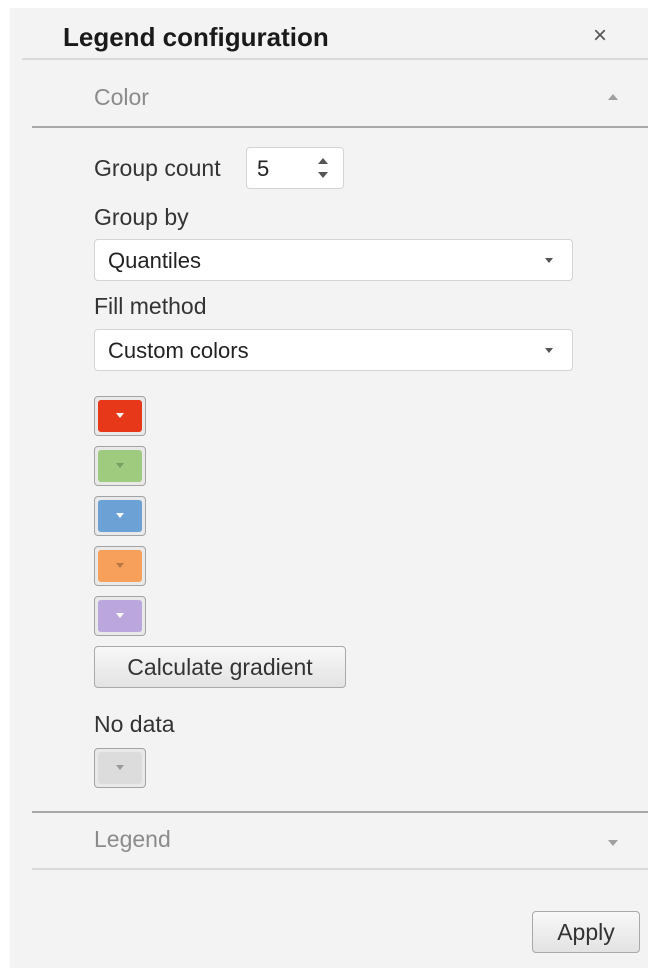  What do you see at coordinates (333, 350) in the screenshot?
I see `fill-method-select: Custom colors` at bounding box center [333, 350].